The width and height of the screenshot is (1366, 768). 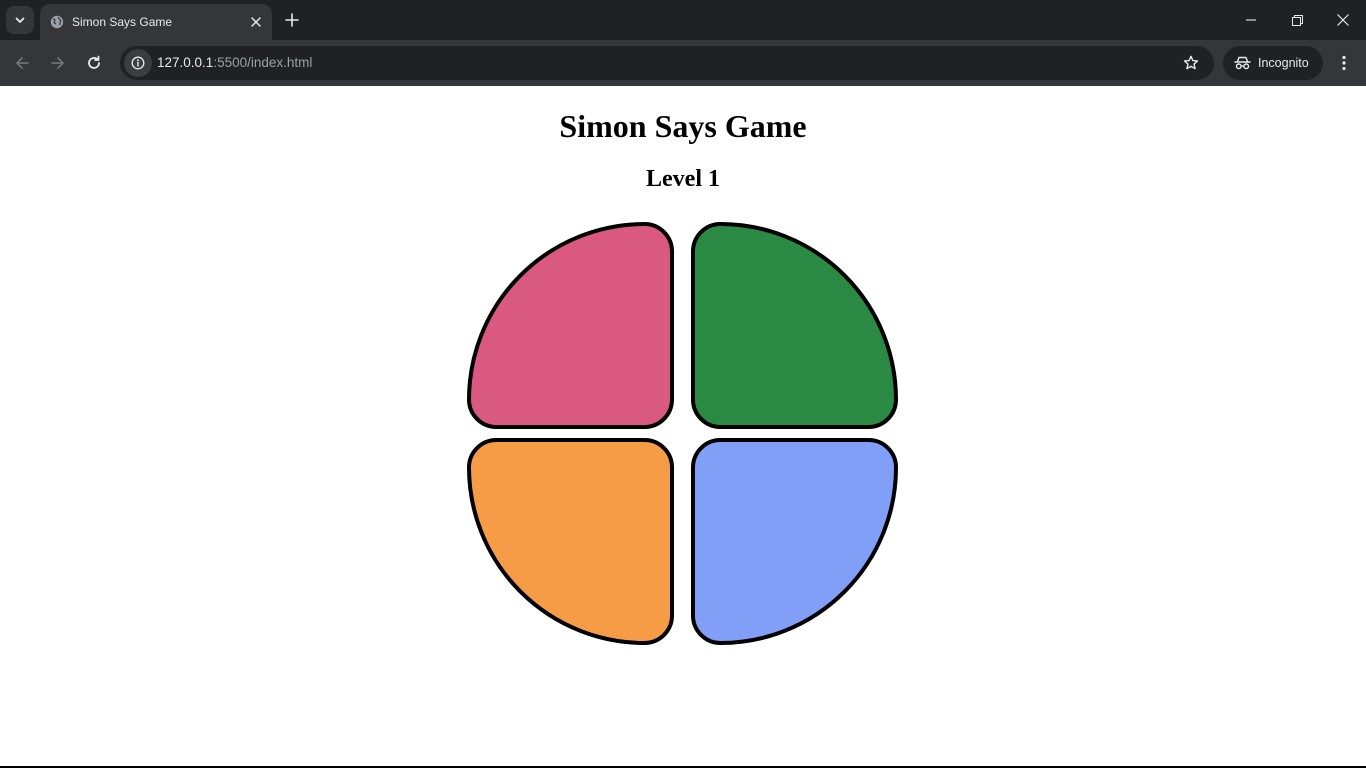 I want to click on reload-button, so click(x=94, y=63).